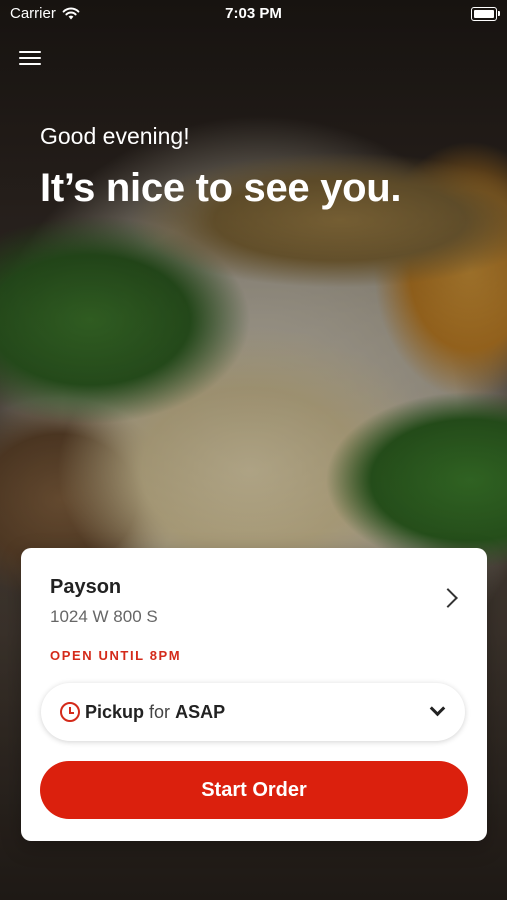 Image resolution: width=507 pixels, height=900 pixels. What do you see at coordinates (221, 188) in the screenshot?
I see `headline-text: It’s nice to see you.` at bounding box center [221, 188].